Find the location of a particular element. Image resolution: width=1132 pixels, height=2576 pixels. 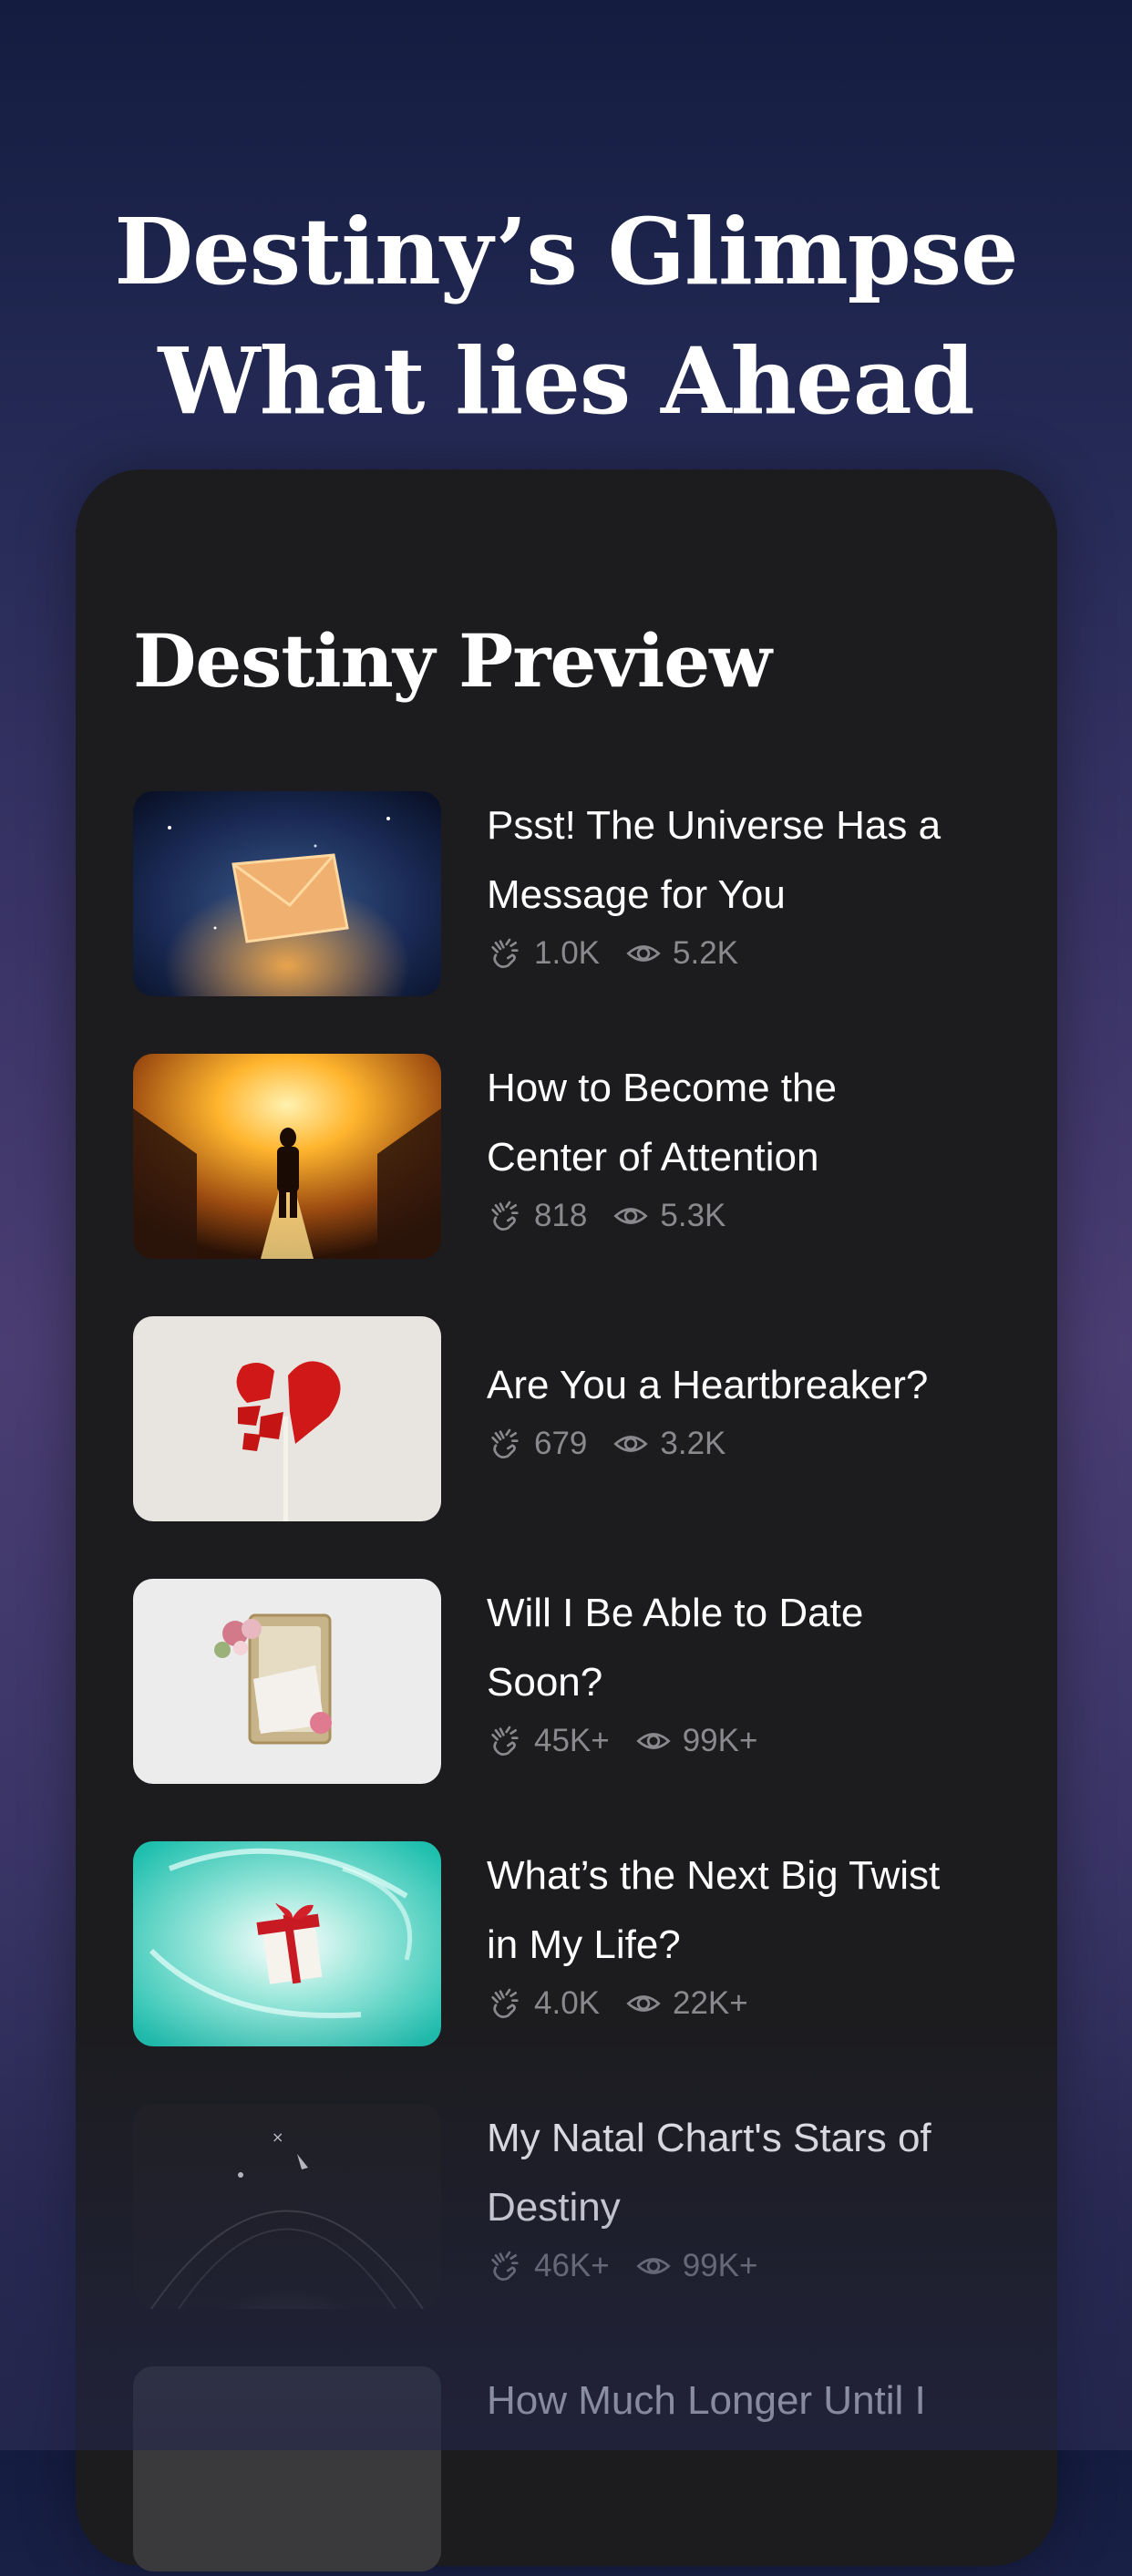

claps-stat: 46K+ is located at coordinates (549, 2266).